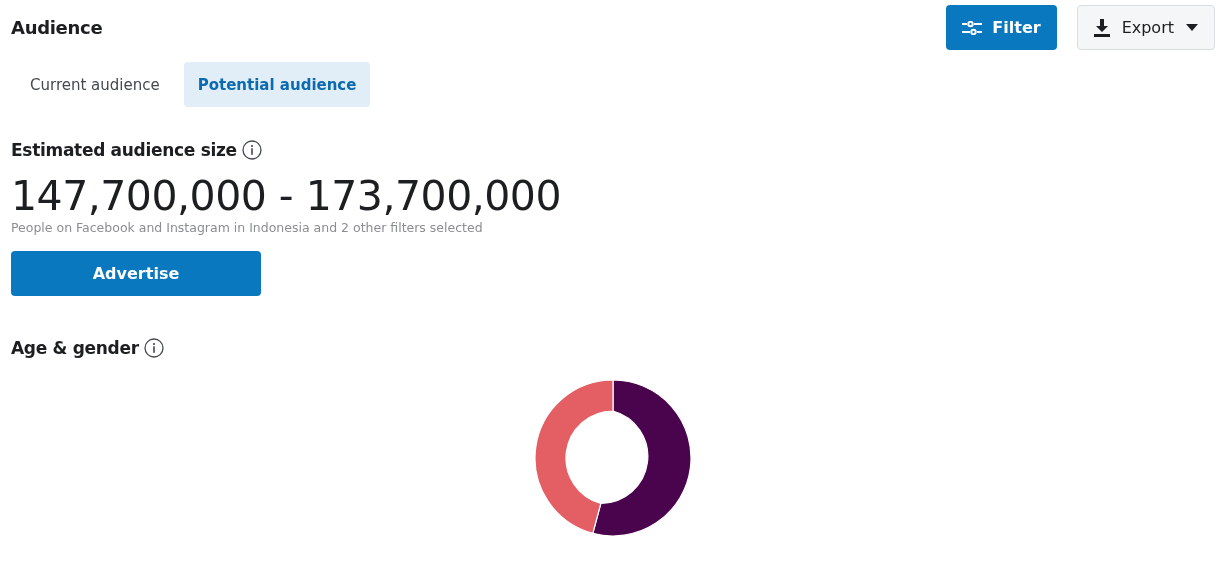 The image size is (1223, 576). Describe the element at coordinates (124, 150) in the screenshot. I see `section-title: Estimated audience size` at that location.